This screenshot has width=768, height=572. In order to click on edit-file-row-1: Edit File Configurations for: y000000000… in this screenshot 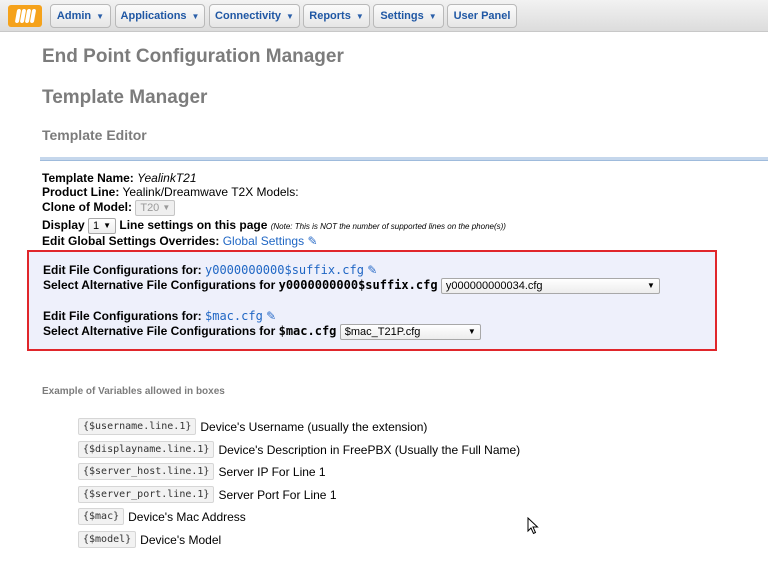, I will do `click(210, 270)`.